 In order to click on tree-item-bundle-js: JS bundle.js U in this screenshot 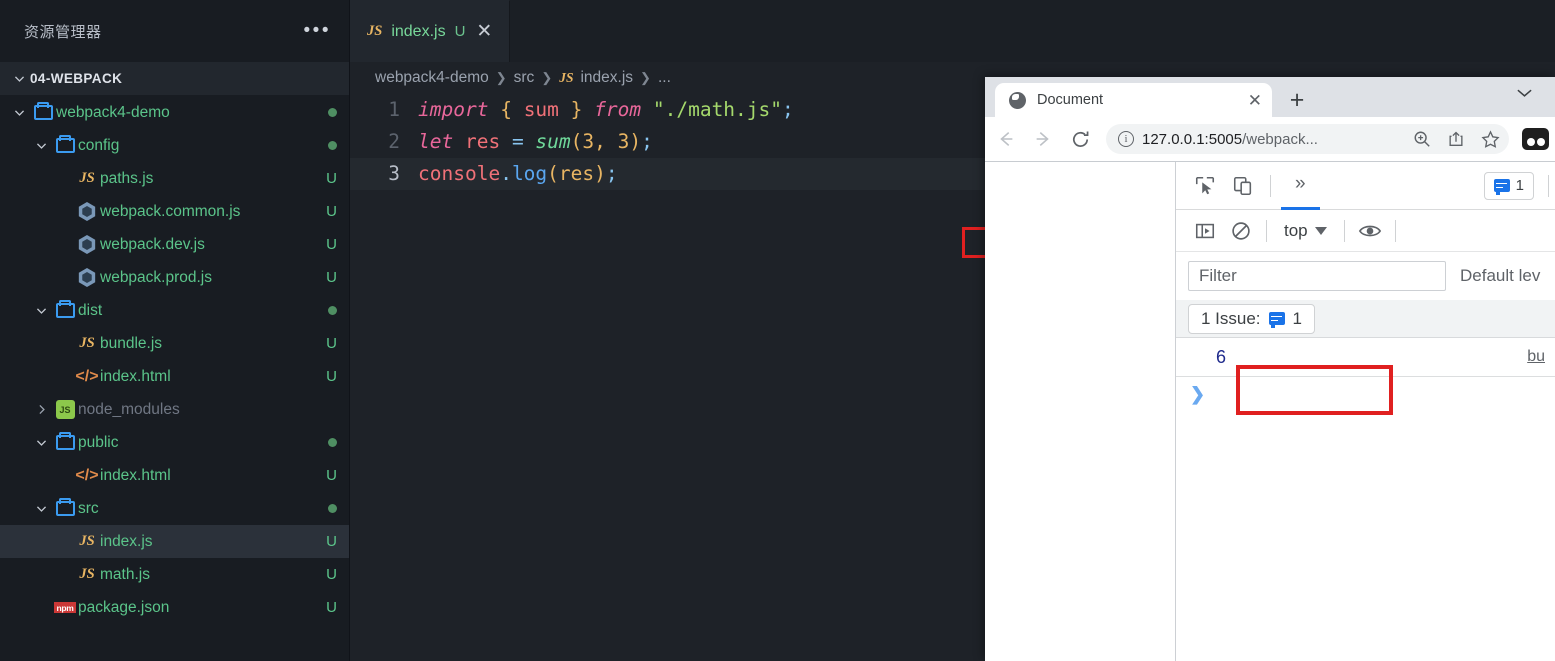, I will do `click(174, 343)`.